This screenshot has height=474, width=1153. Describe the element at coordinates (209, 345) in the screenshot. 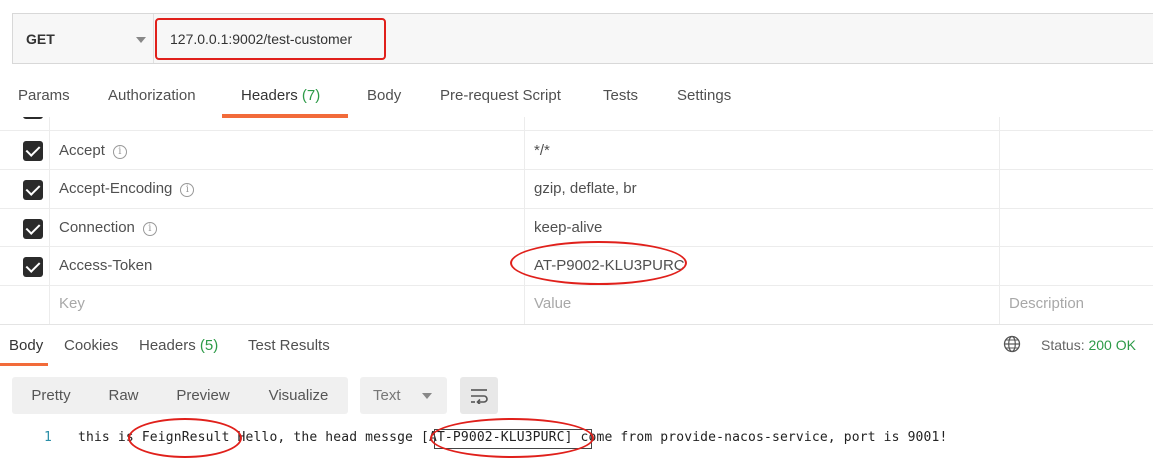

I see `response-headers-count: (5)` at that location.